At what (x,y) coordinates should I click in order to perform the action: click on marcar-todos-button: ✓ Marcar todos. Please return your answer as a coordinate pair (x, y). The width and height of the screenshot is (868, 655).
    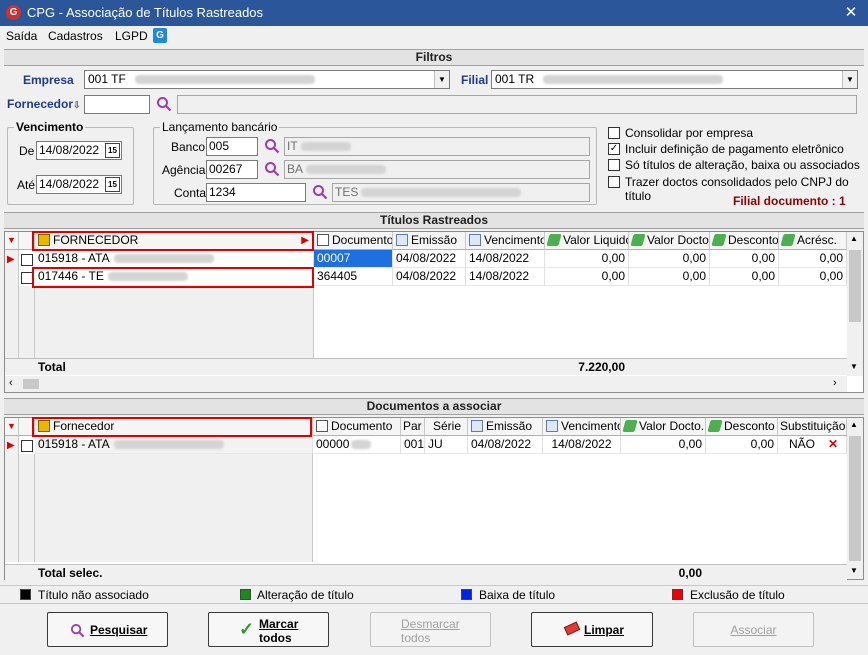
    Looking at the image, I should click on (268, 629).